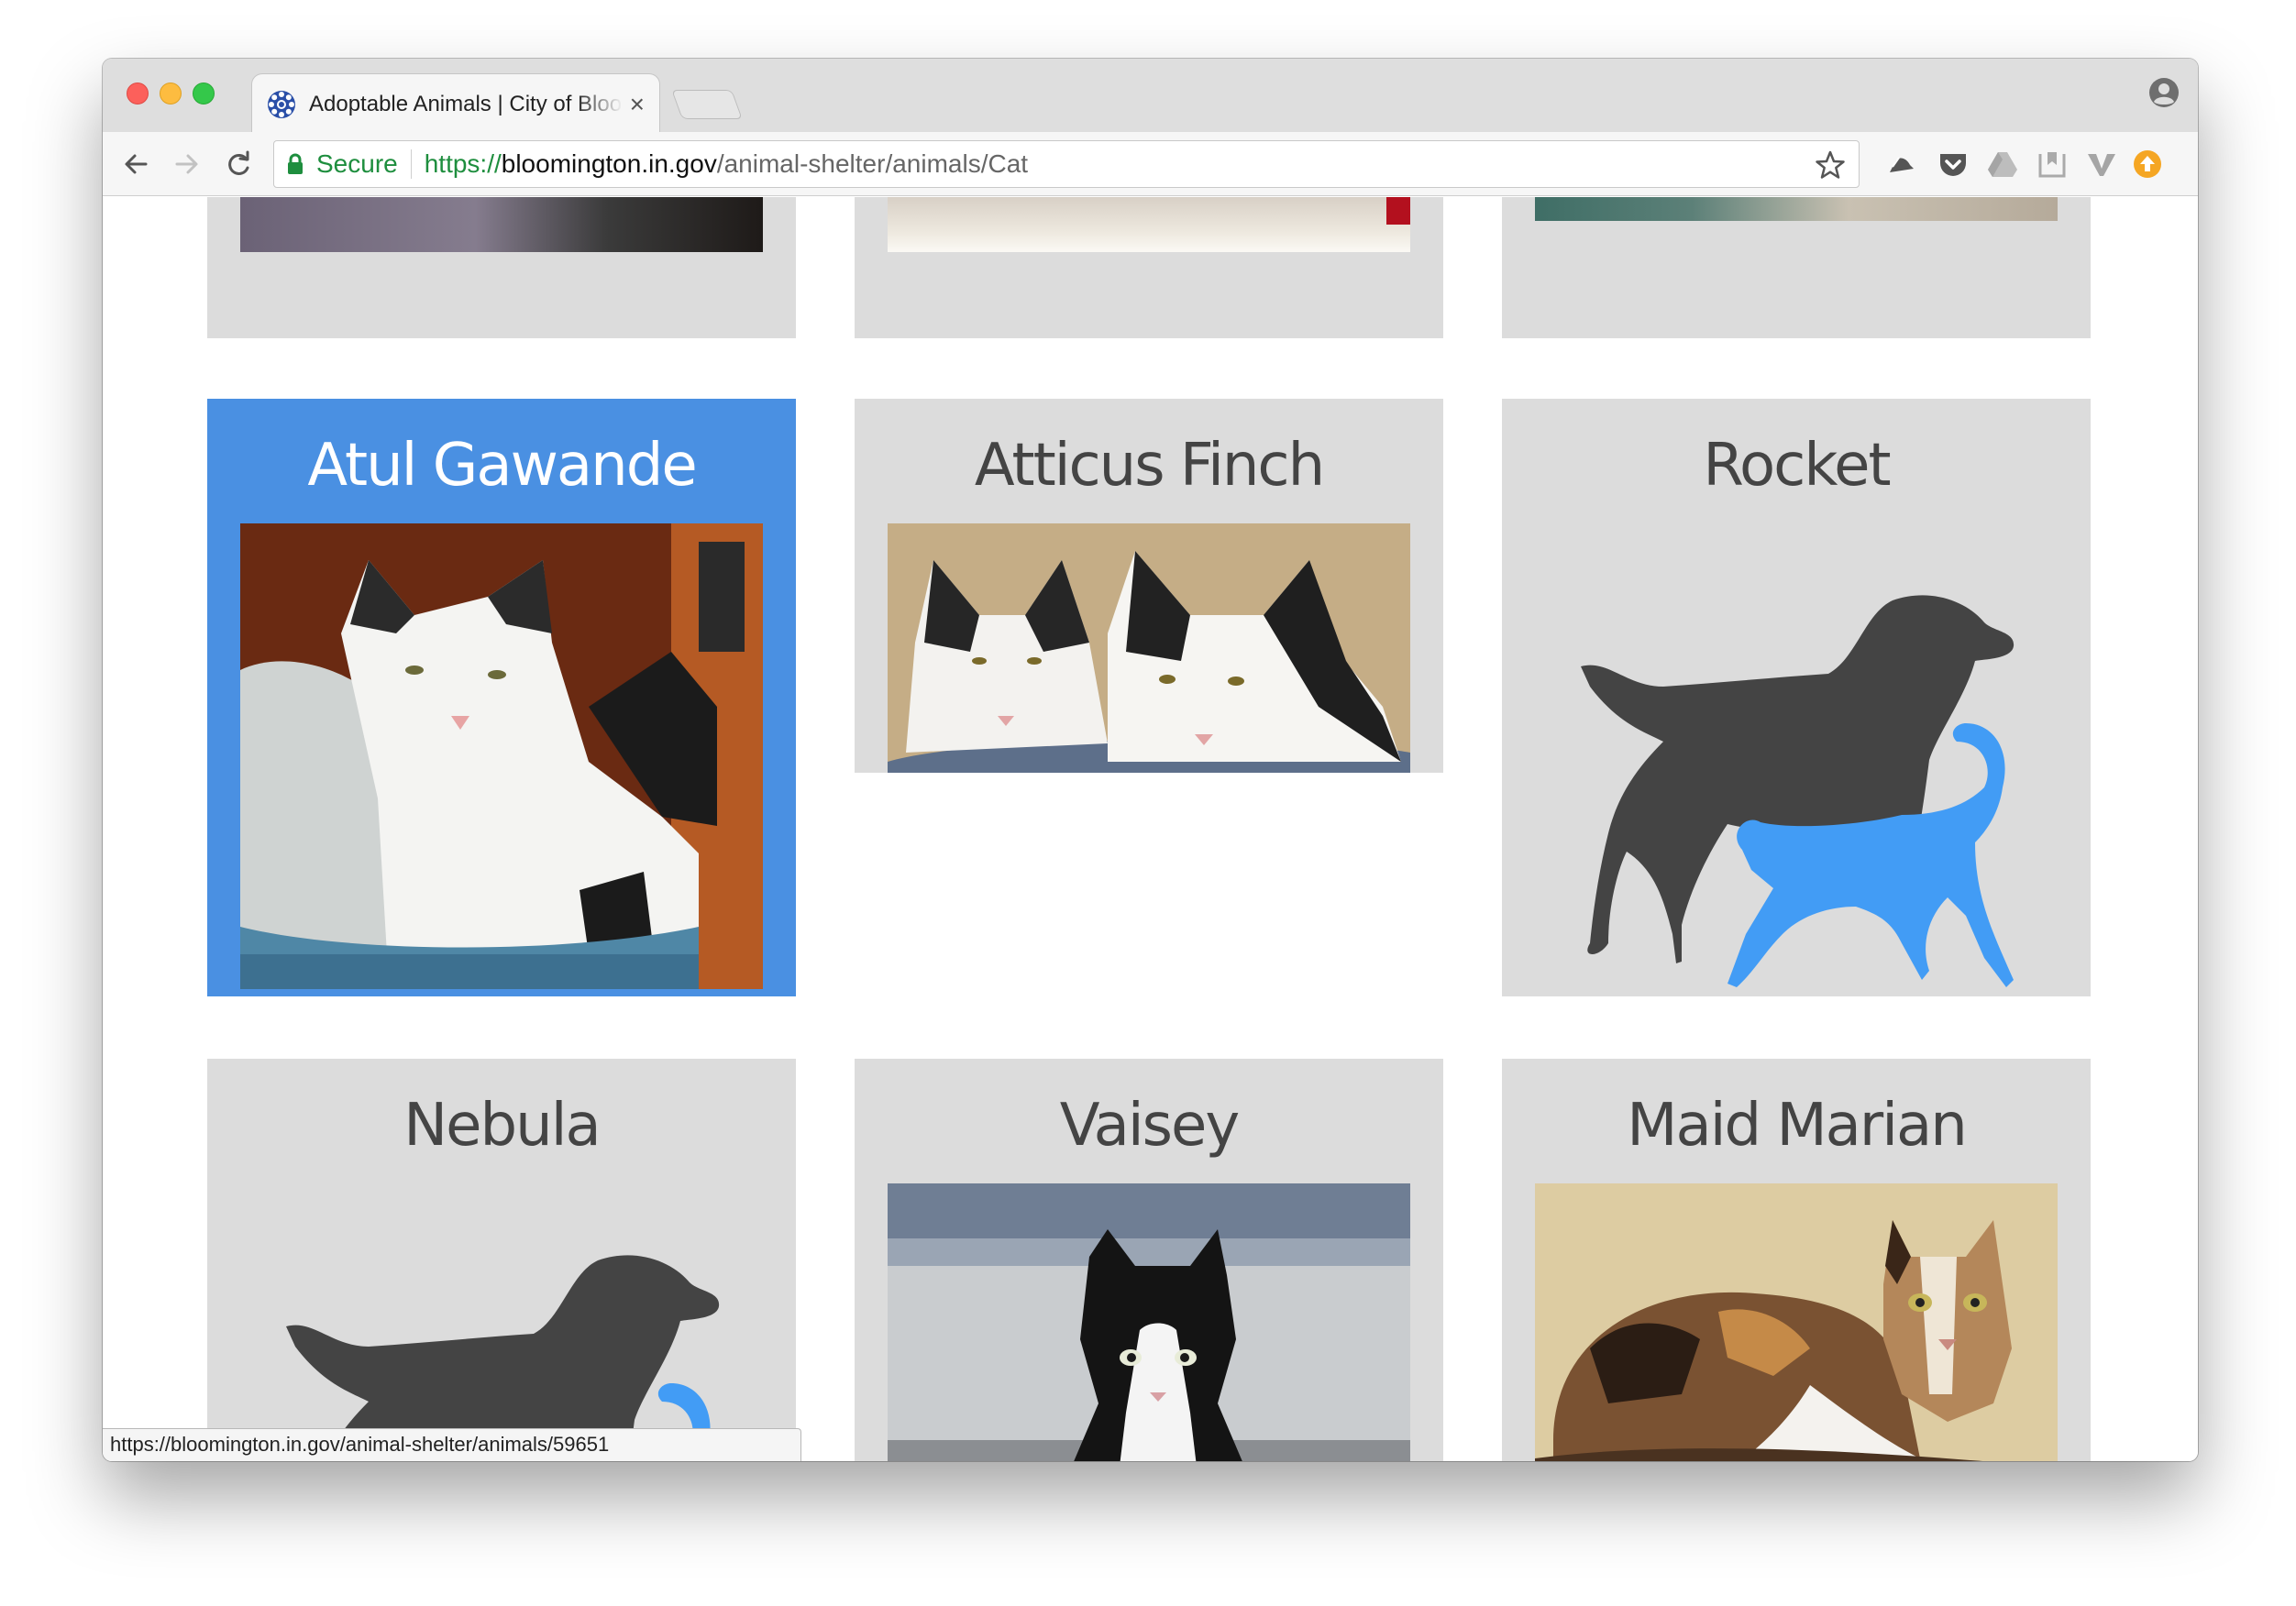 The width and height of the screenshot is (2296, 1606). I want to click on city-seal-icon, so click(281, 104).